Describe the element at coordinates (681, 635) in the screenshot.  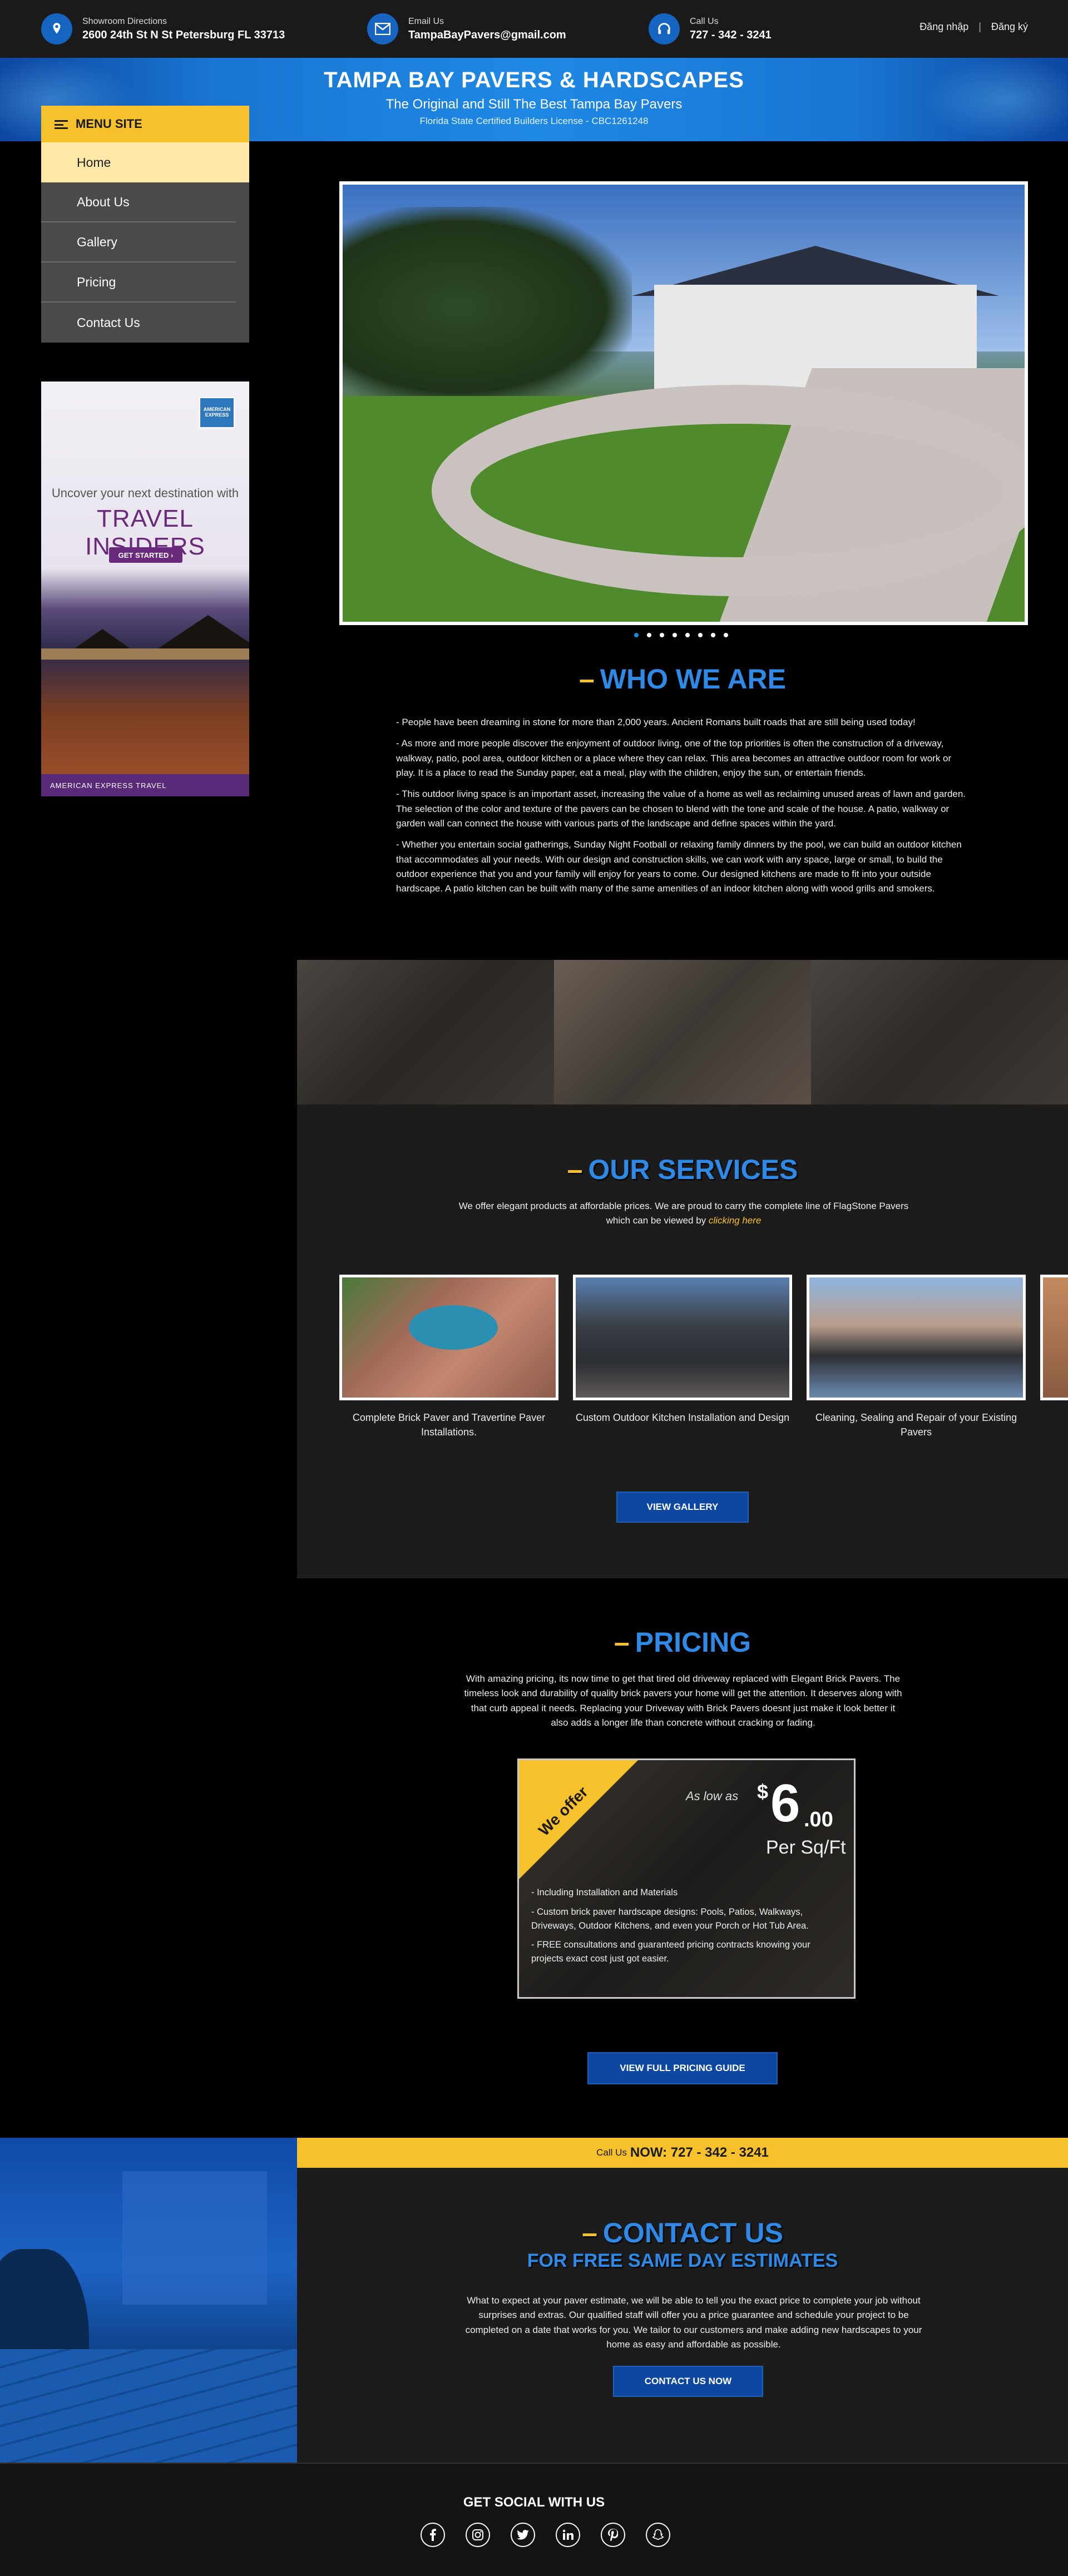
I see `slider-dots` at that location.